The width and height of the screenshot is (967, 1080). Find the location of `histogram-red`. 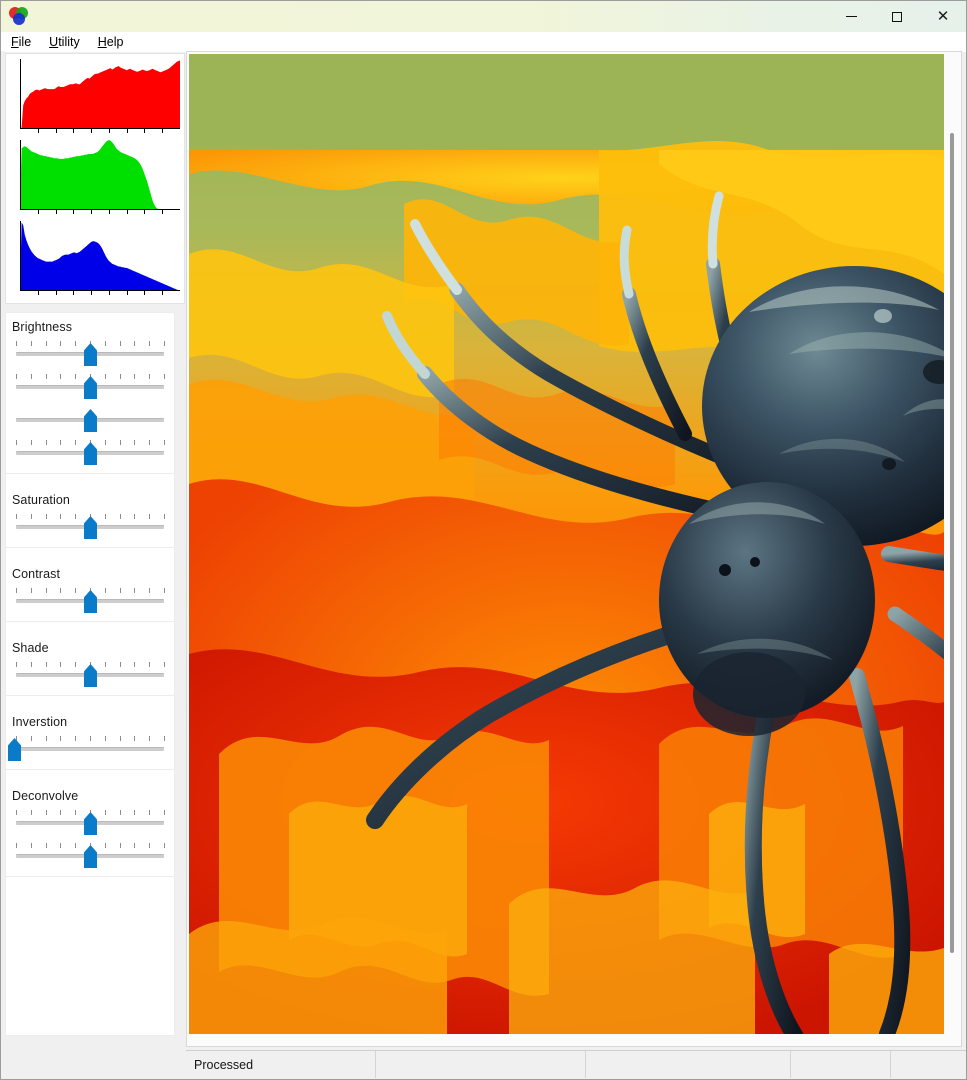

histogram-red is located at coordinates (97, 97).